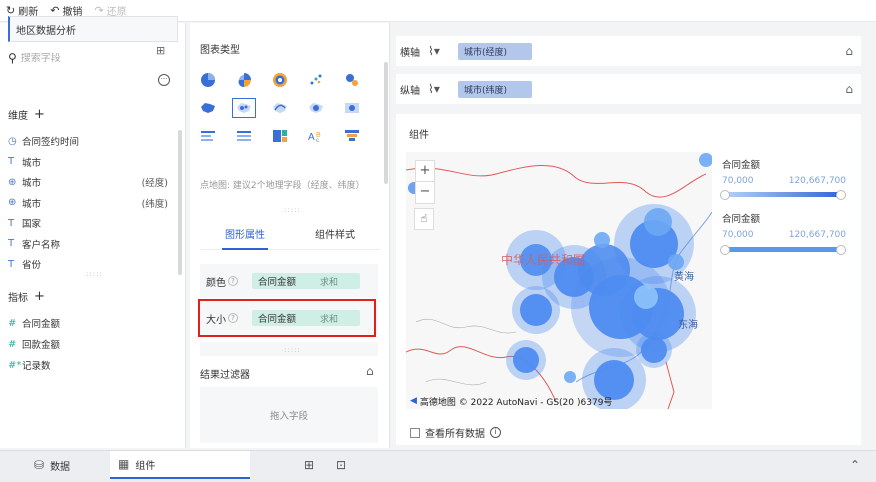 This screenshot has width=876, height=482. I want to click on tab-data: ⛁ 数据, so click(52, 465).